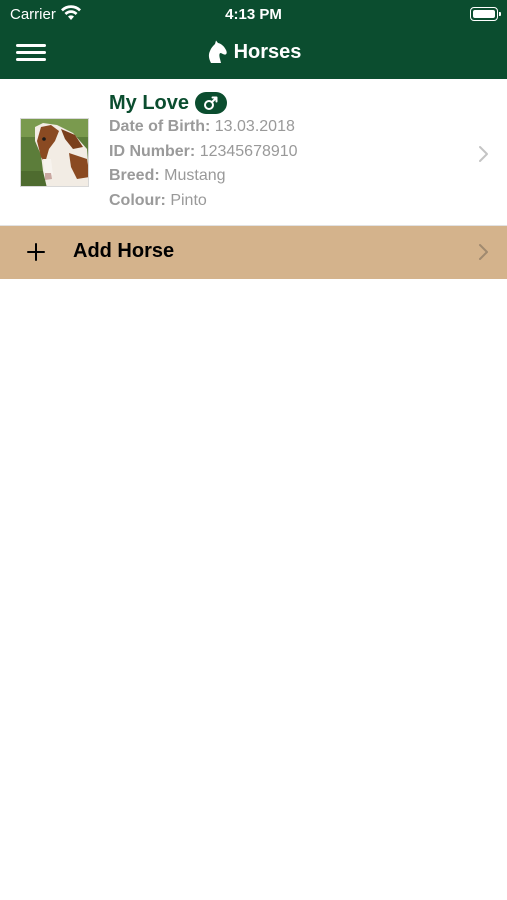 This screenshot has height=900, width=507. I want to click on id-value: 12345678910, so click(248, 151).